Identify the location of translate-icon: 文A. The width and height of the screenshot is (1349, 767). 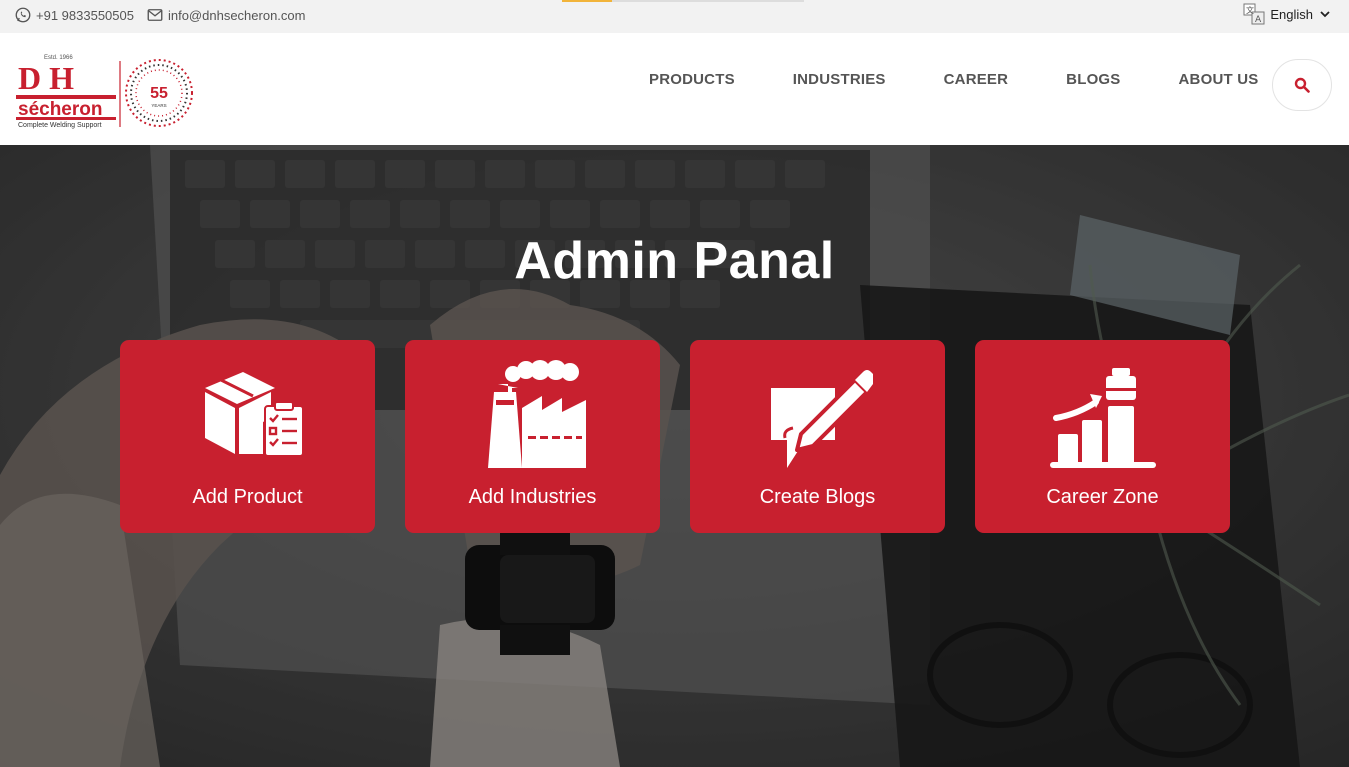
(1254, 14).